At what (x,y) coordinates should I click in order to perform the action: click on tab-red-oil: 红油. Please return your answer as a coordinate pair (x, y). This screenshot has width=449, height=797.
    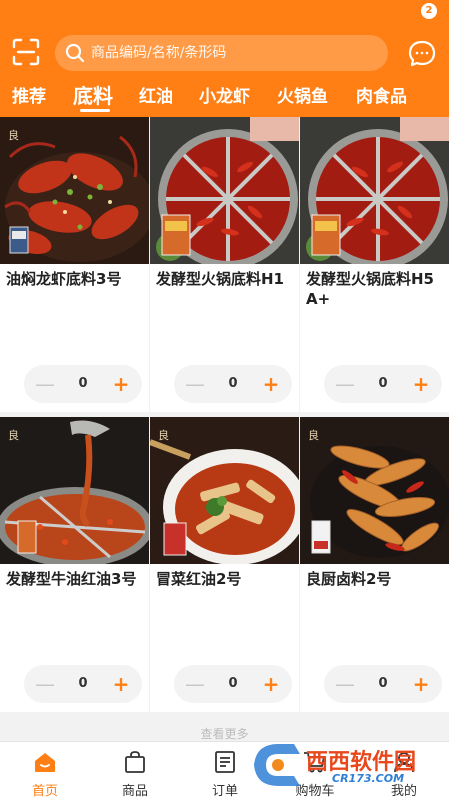
    Looking at the image, I should click on (156, 94).